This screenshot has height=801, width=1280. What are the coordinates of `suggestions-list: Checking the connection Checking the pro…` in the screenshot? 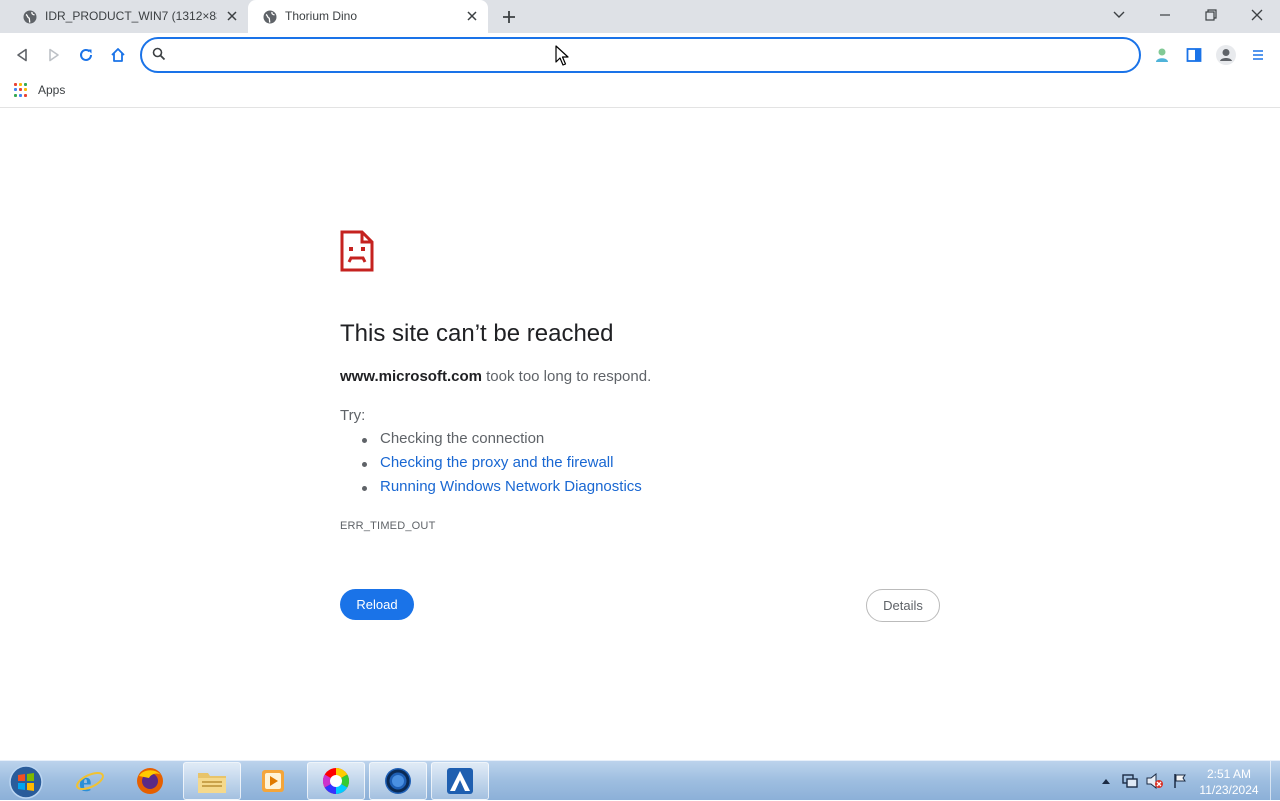 It's located at (501, 466).